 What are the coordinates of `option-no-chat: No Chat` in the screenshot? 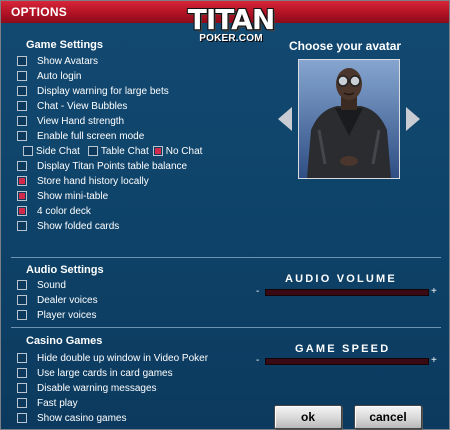 It's located at (176, 151).